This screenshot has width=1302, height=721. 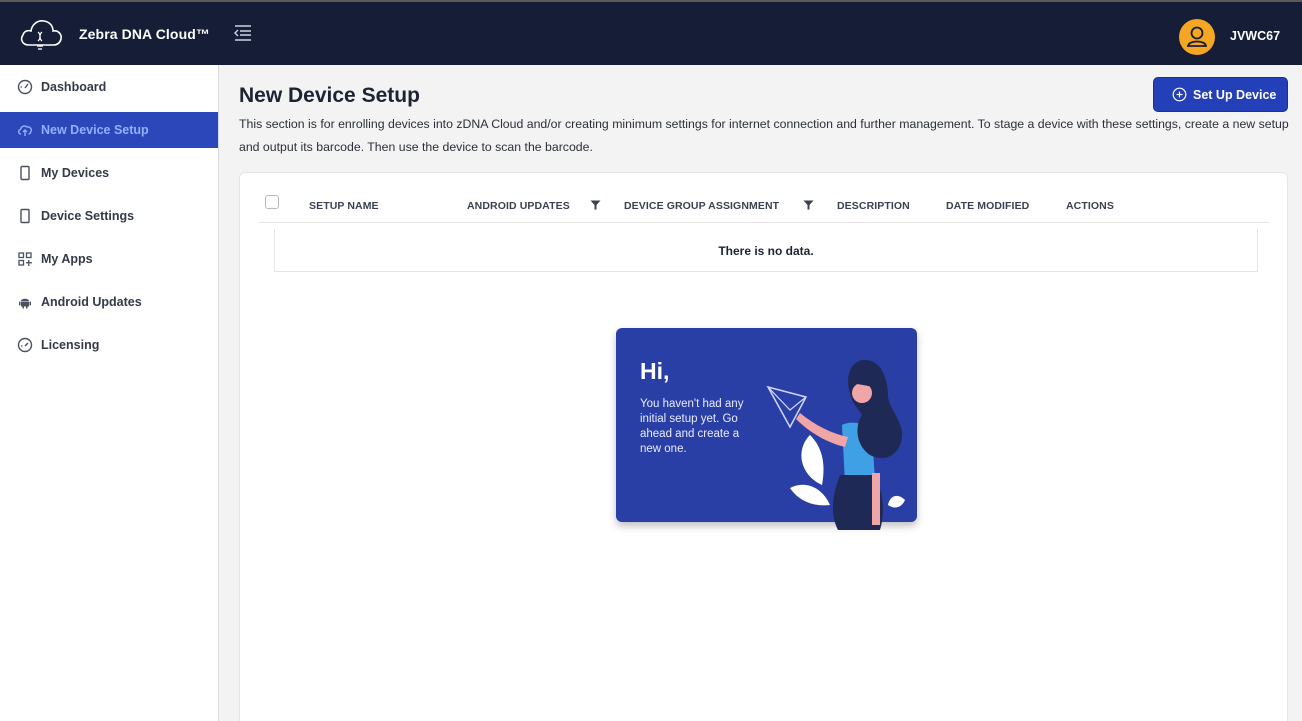 I want to click on column-header-actions: ACTIONS, so click(x=1090, y=206).